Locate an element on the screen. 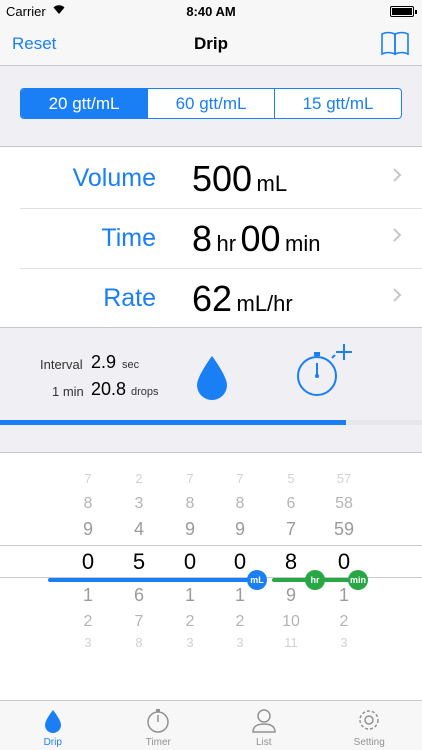 This screenshot has height=750, width=422. tab-setting-label: Setting is located at coordinates (369, 742).